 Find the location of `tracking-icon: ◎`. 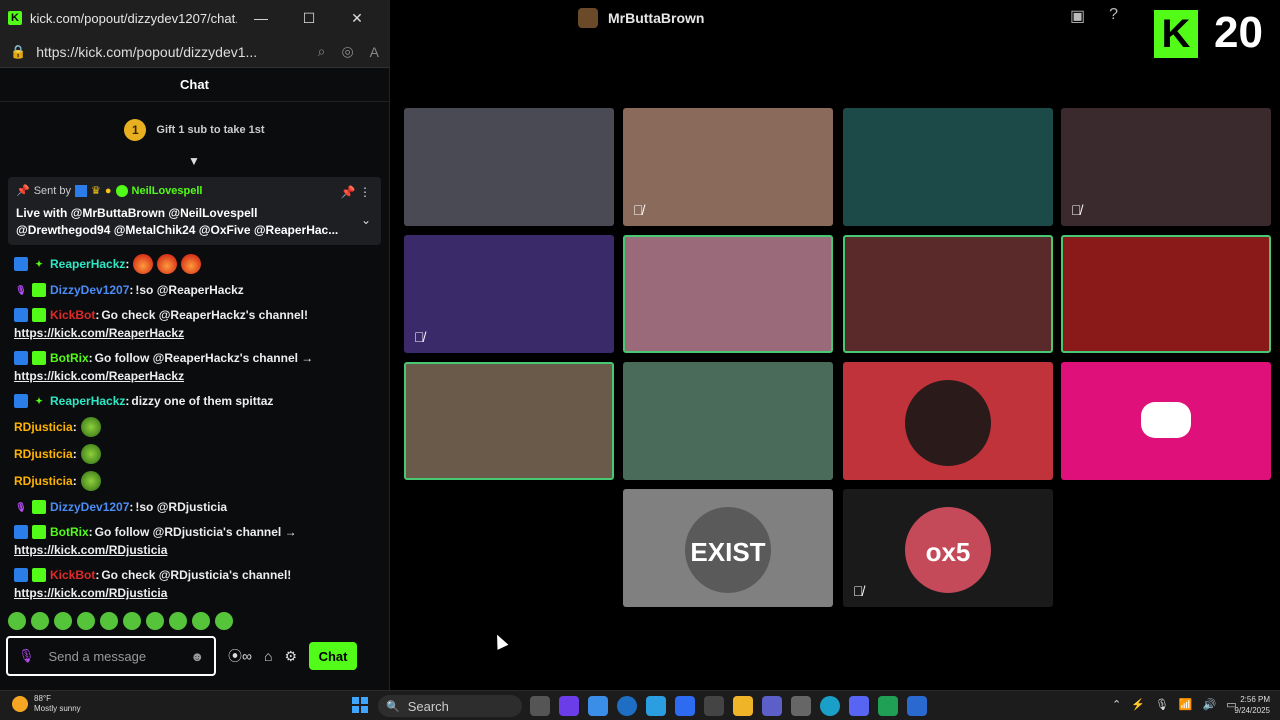

tracking-icon: ◎ is located at coordinates (347, 51).